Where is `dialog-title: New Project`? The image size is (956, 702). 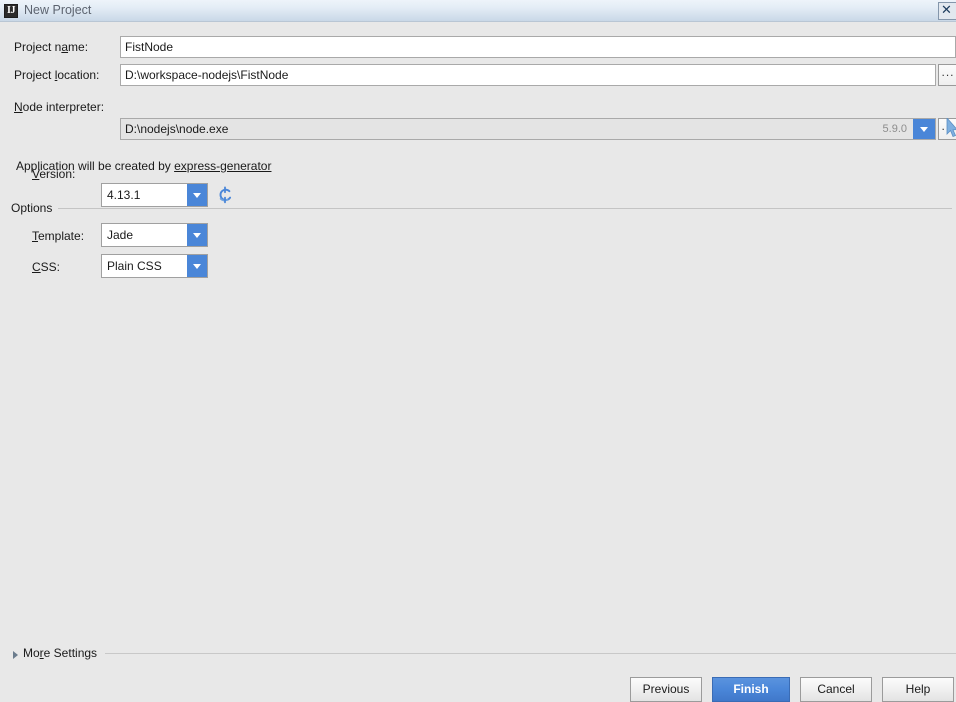
dialog-title: New Project is located at coordinates (58, 10).